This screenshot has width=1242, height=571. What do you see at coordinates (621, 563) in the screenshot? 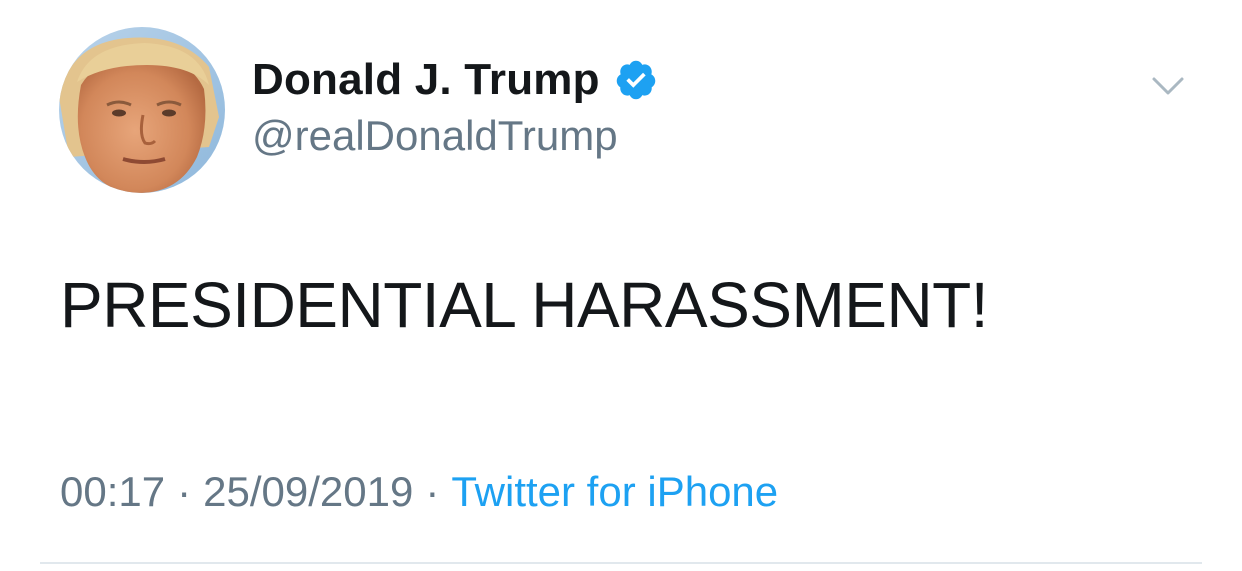
I see `divider` at bounding box center [621, 563].